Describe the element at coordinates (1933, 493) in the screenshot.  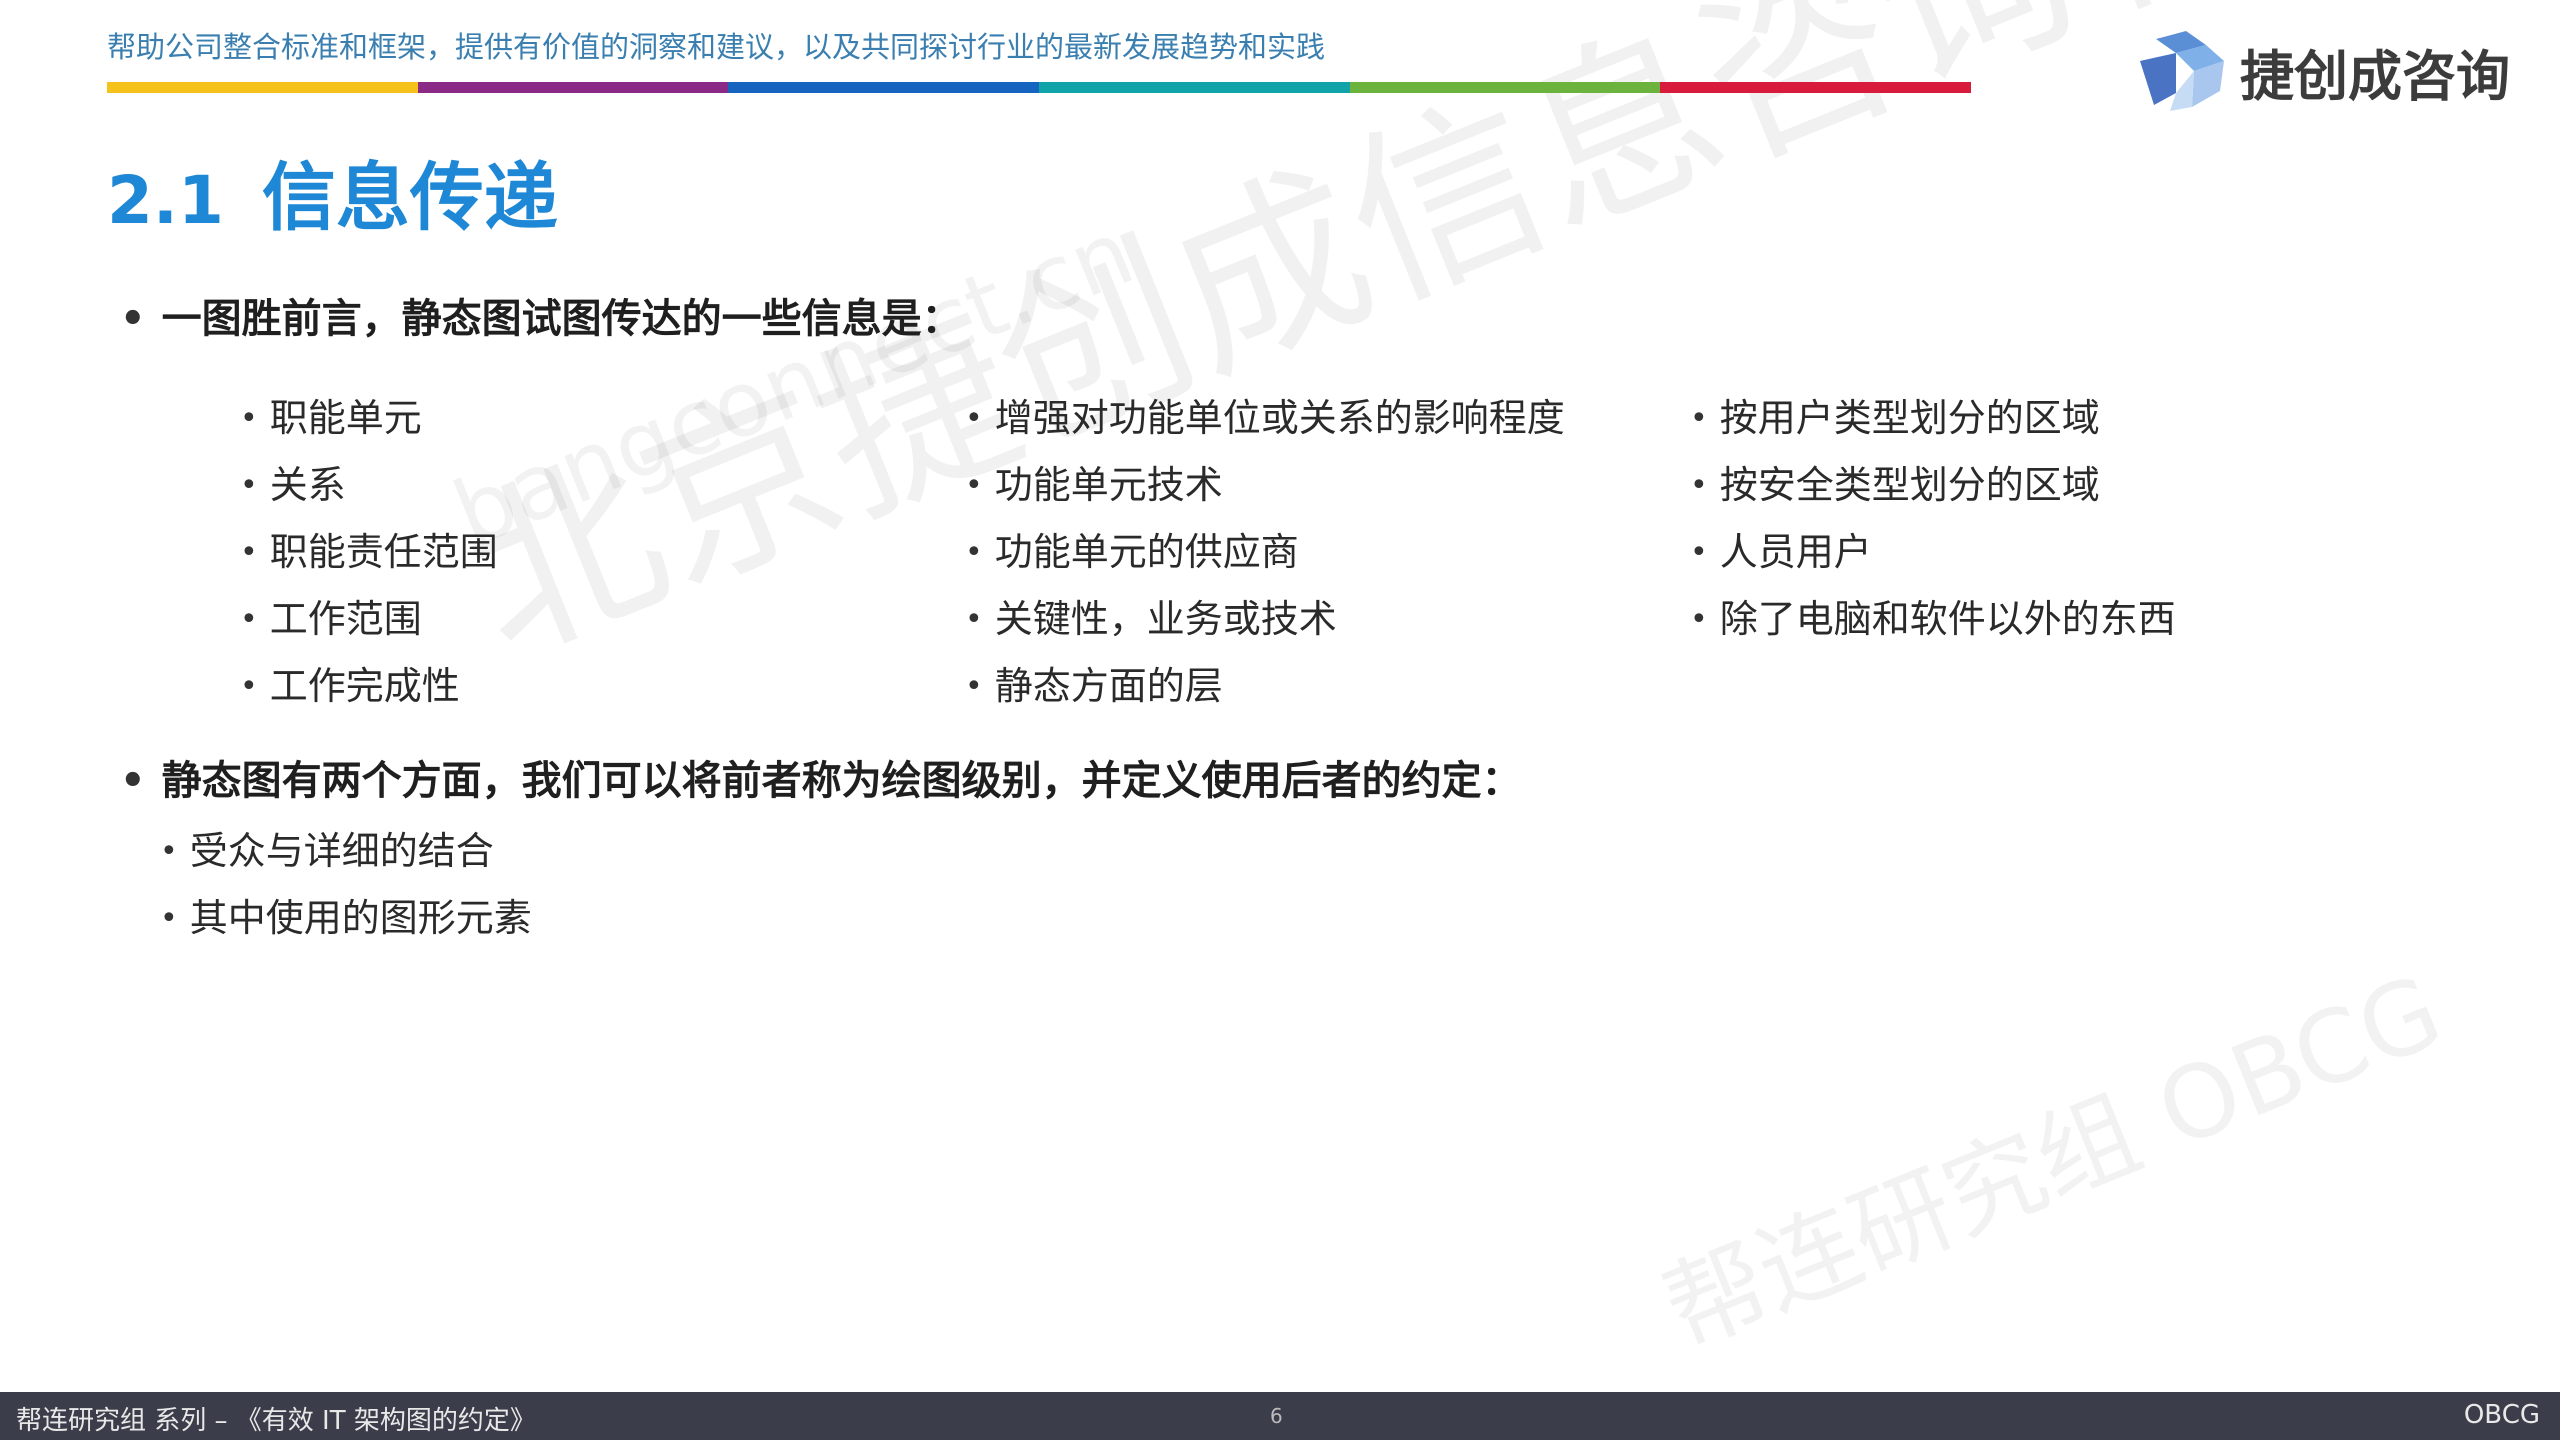
I see `list-item: • 按安全类型划分的区域` at that location.